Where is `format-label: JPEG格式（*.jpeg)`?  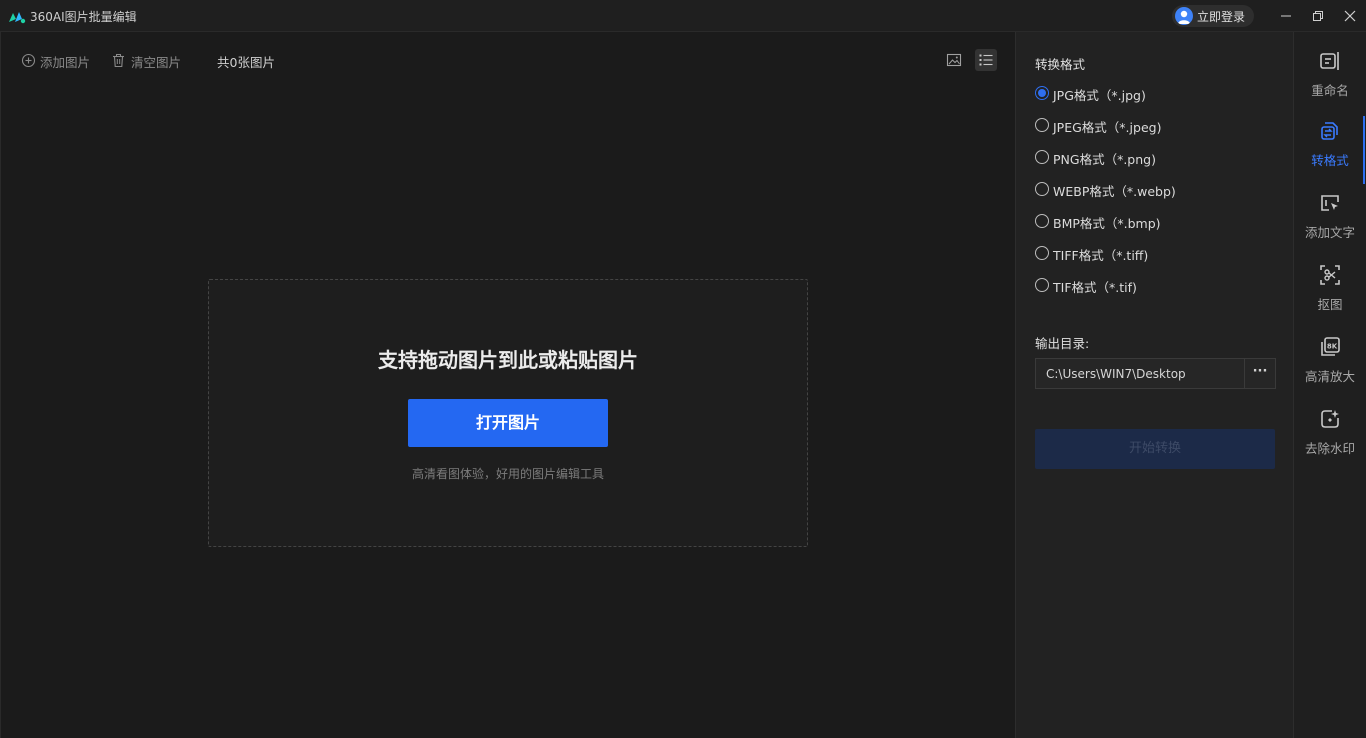 format-label: JPEG格式（*.jpeg) is located at coordinates (1107, 127).